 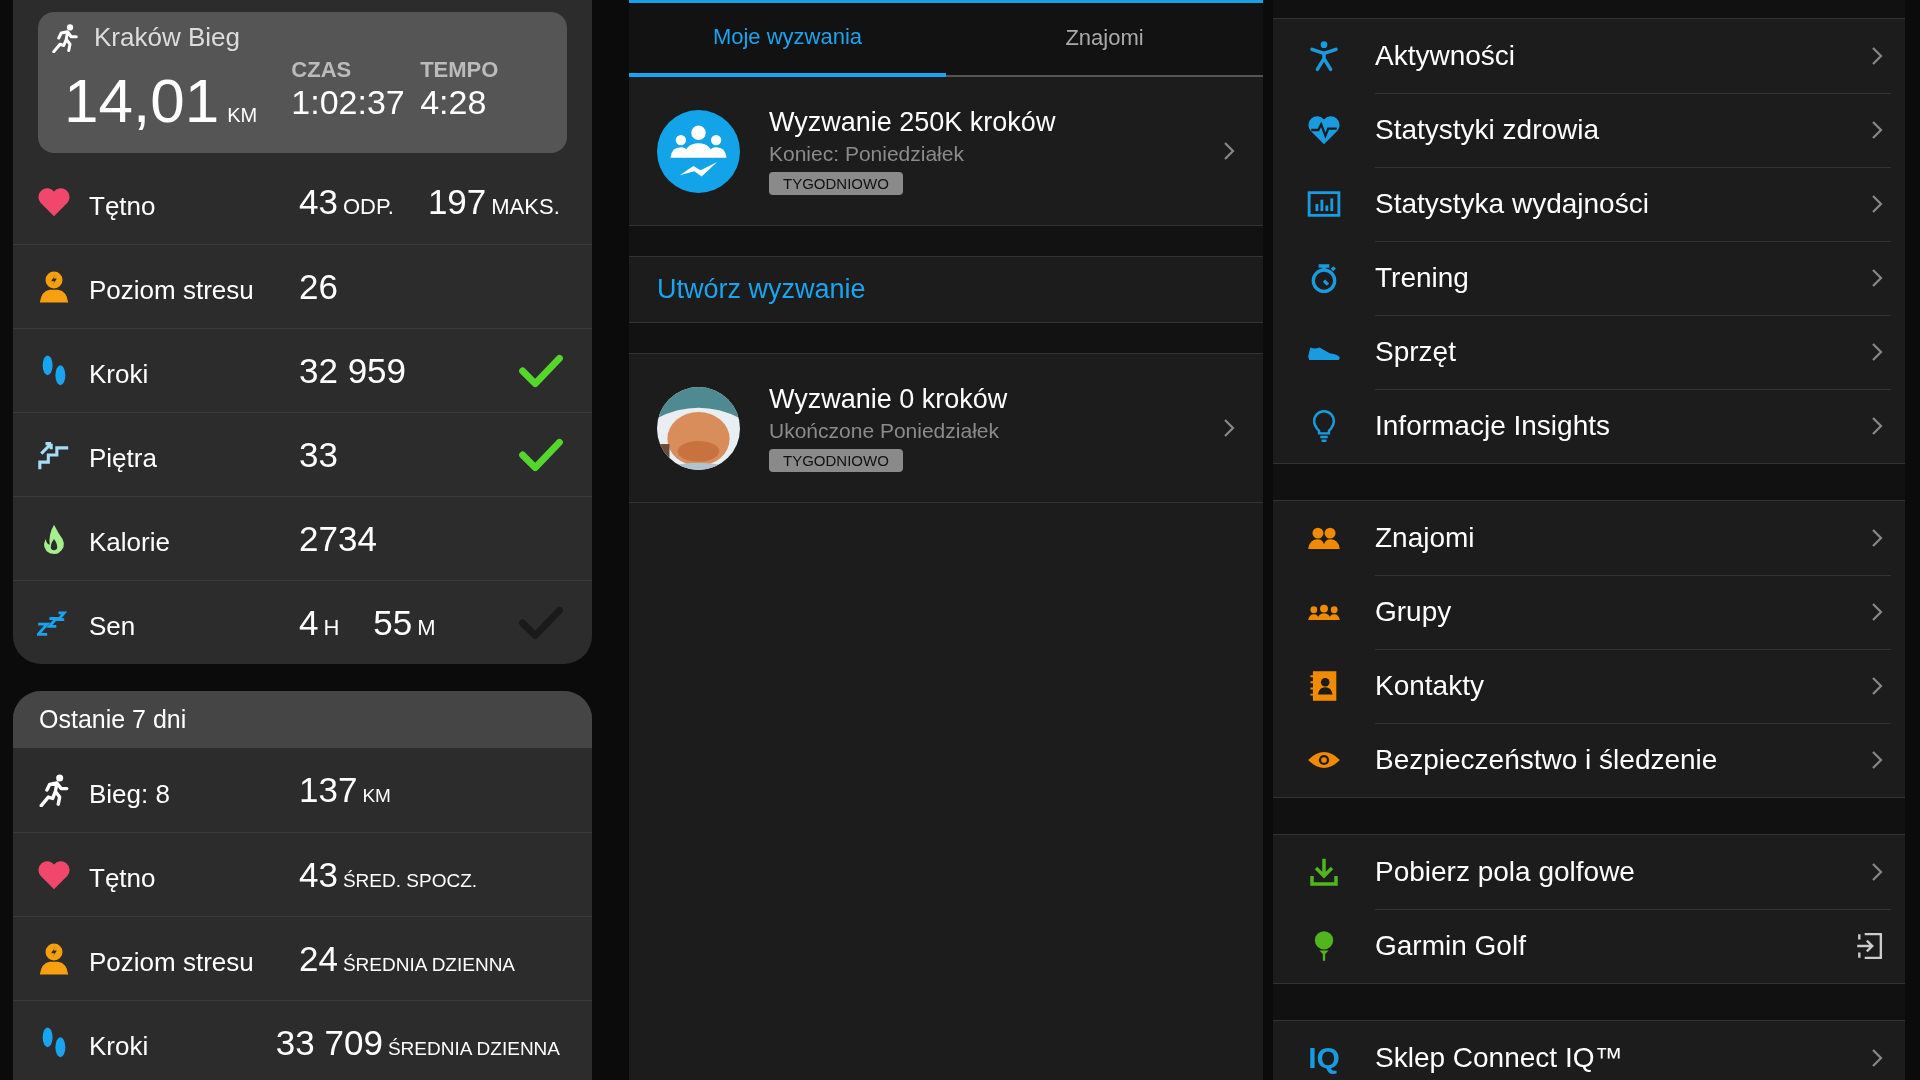 What do you see at coordinates (1589, 946) in the screenshot?
I see `menu-item: Garmin Golf` at bounding box center [1589, 946].